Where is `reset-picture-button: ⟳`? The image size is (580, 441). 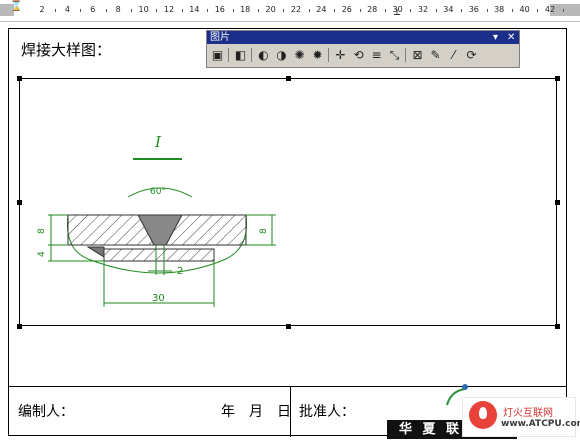 reset-picture-button: ⟳ is located at coordinates (471, 55).